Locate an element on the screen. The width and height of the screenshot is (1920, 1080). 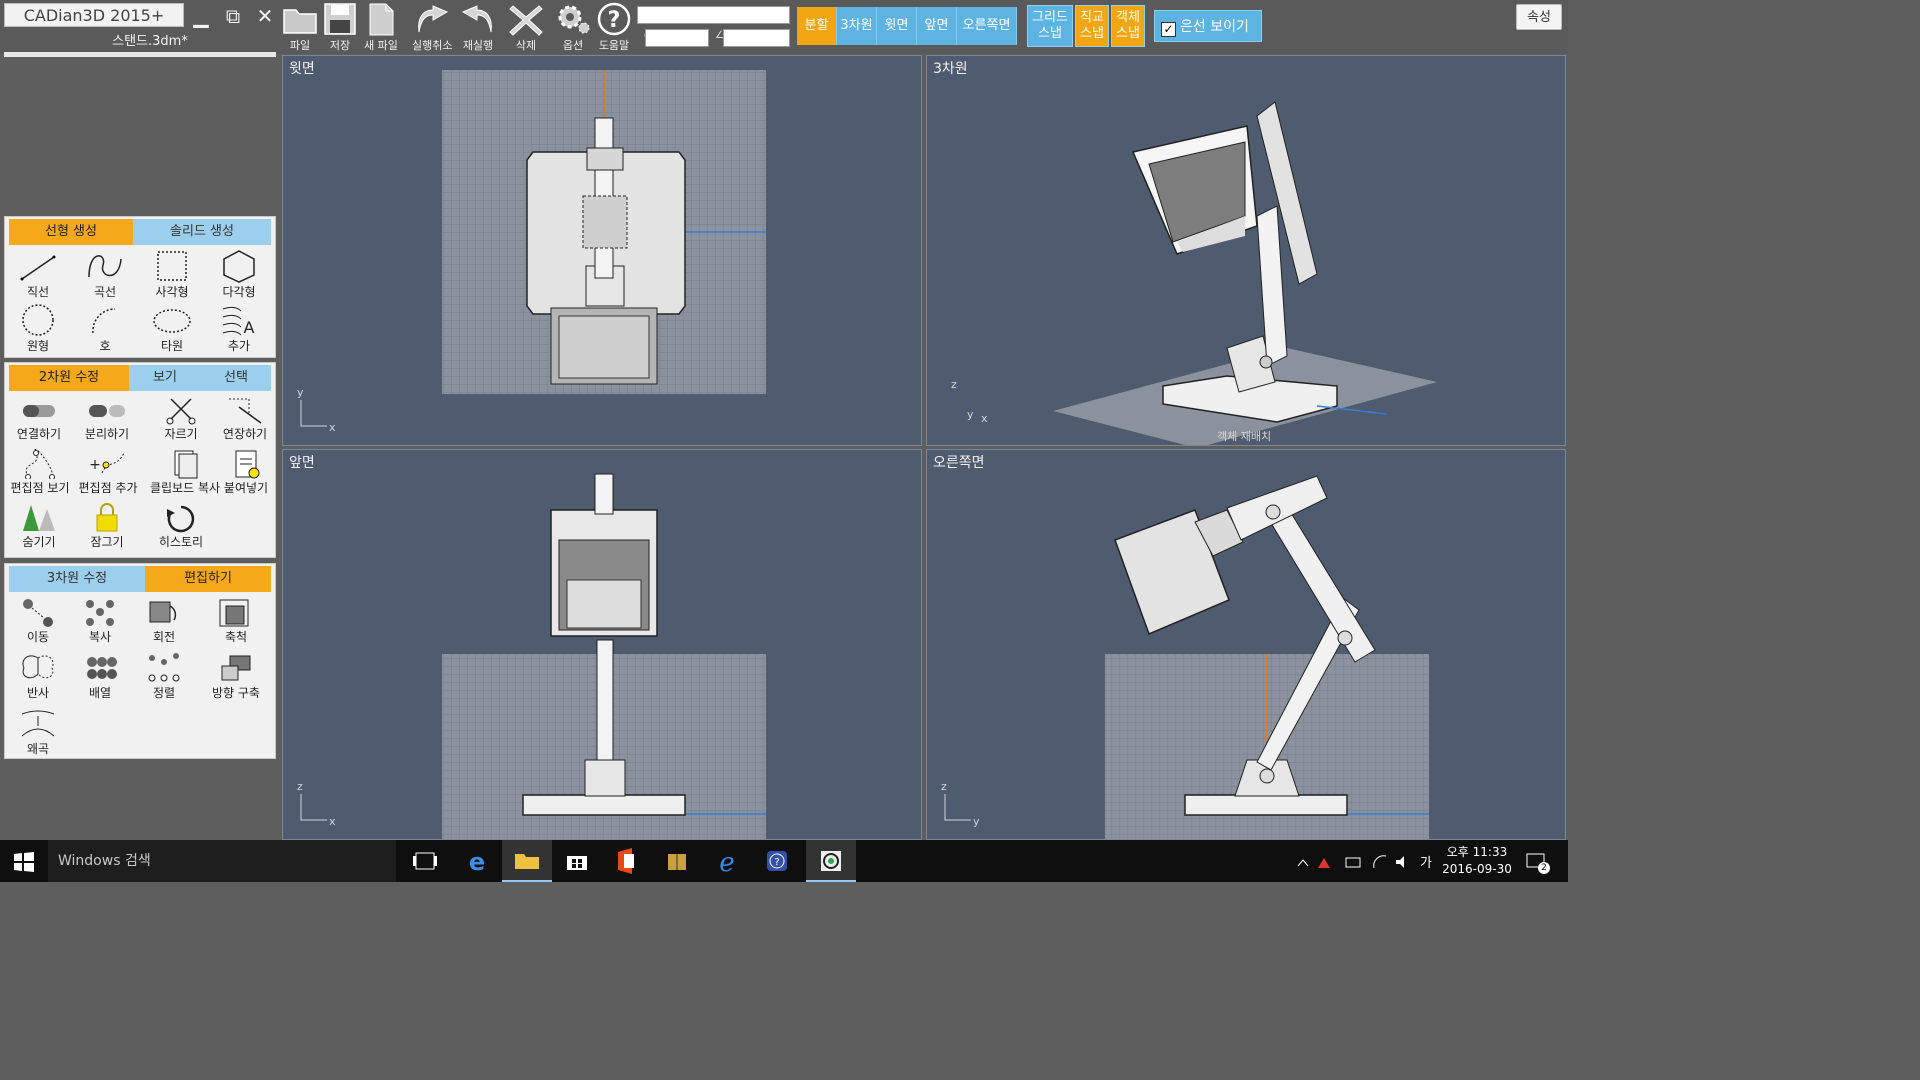
tray-language: 가 is located at coordinates (1426, 861).